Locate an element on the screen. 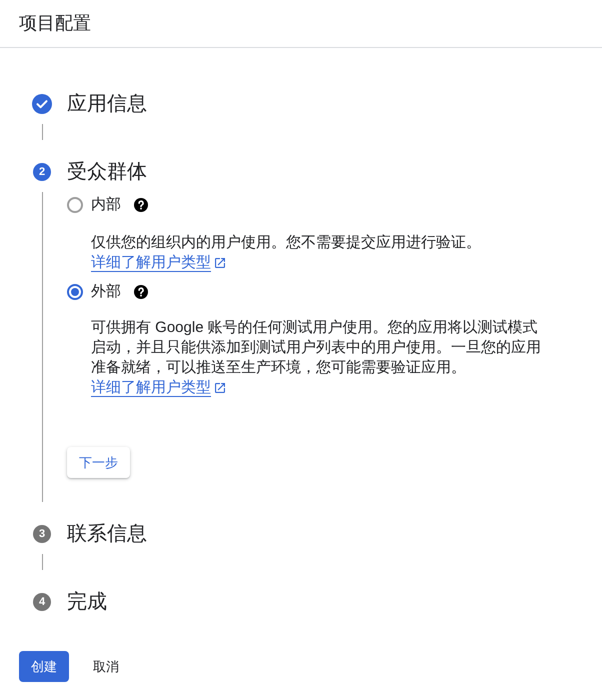  step-title: 完成 is located at coordinates (87, 602).